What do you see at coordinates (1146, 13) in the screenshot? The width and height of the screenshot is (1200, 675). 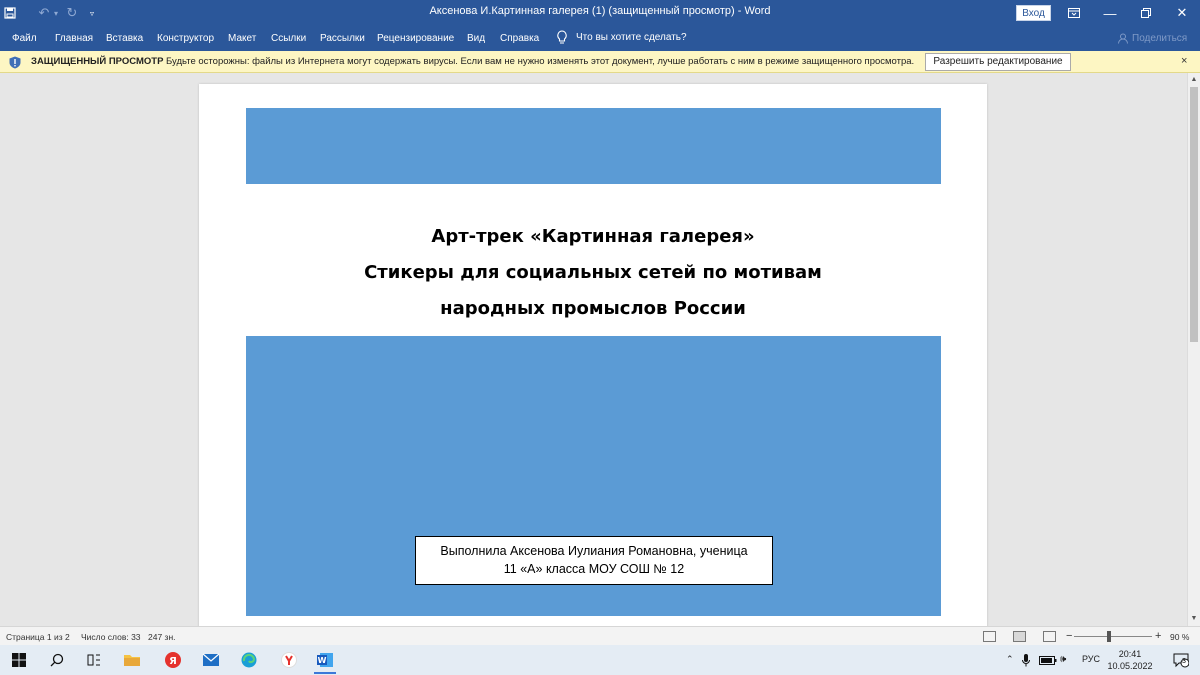 I see `restore-button` at bounding box center [1146, 13].